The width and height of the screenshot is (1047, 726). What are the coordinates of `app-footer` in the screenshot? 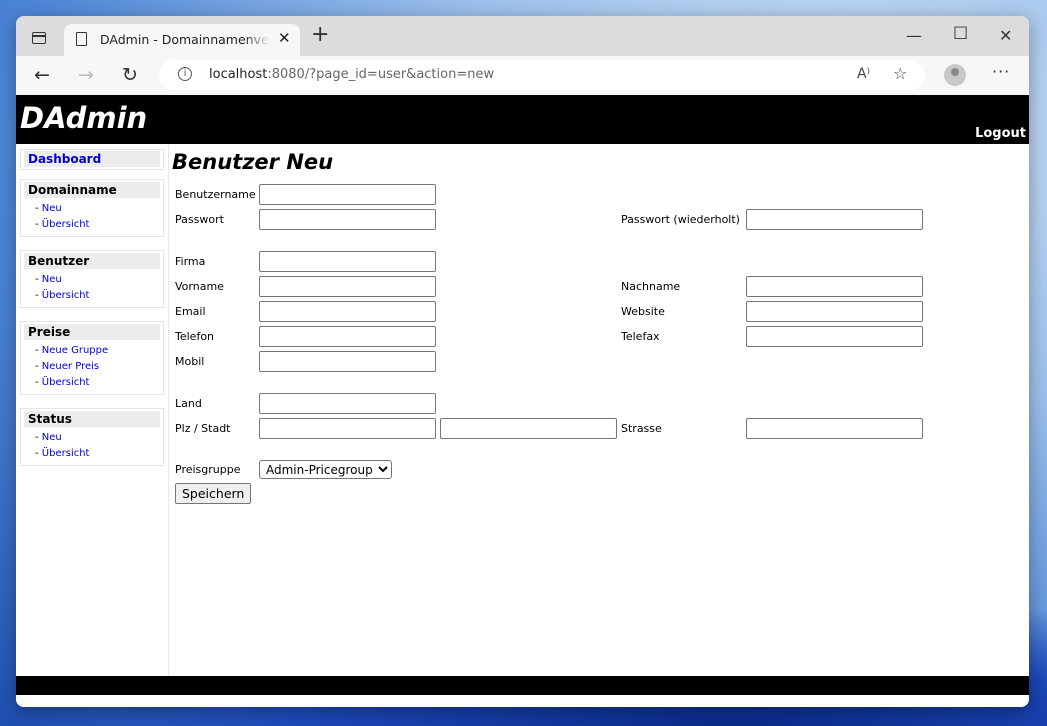 It's located at (522, 685).